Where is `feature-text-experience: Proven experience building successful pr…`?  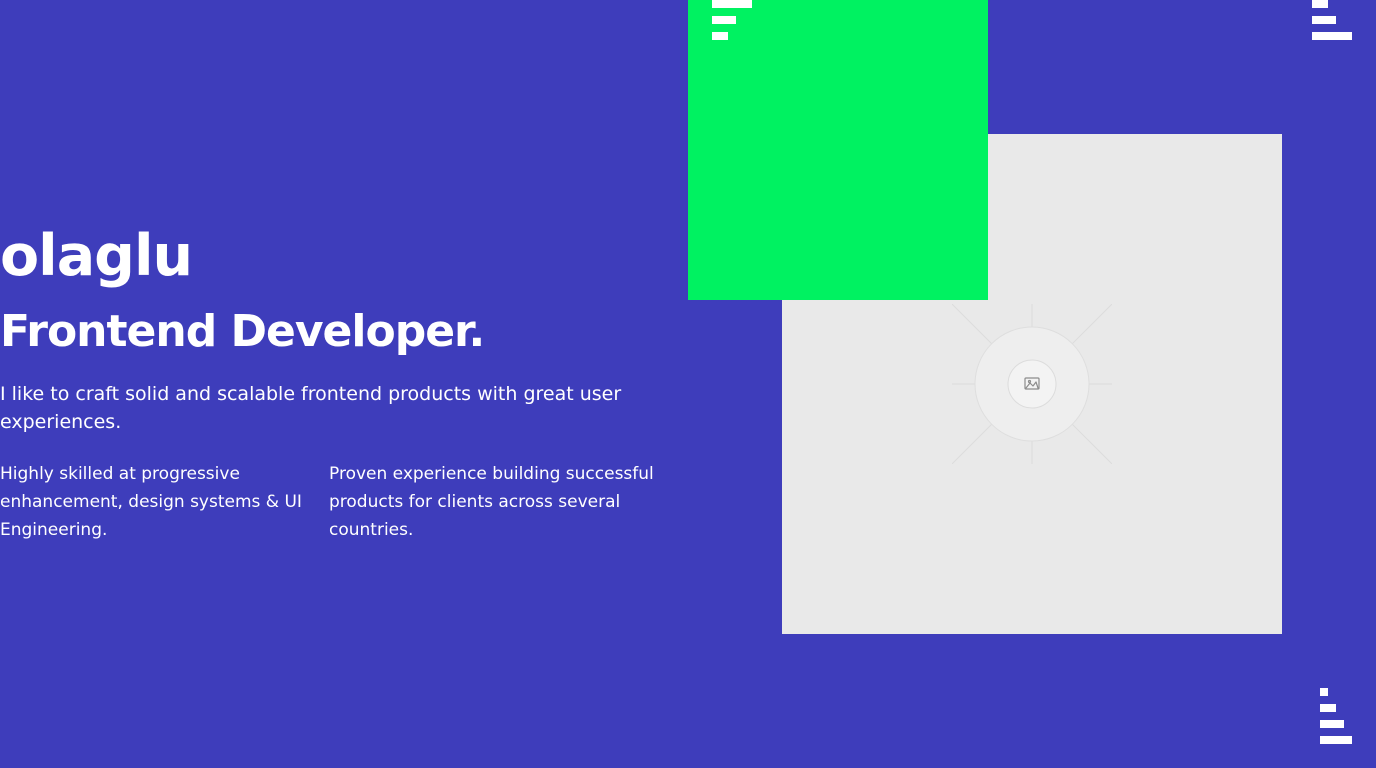
feature-text-experience: Proven experience building successful pr… is located at coordinates (491, 502).